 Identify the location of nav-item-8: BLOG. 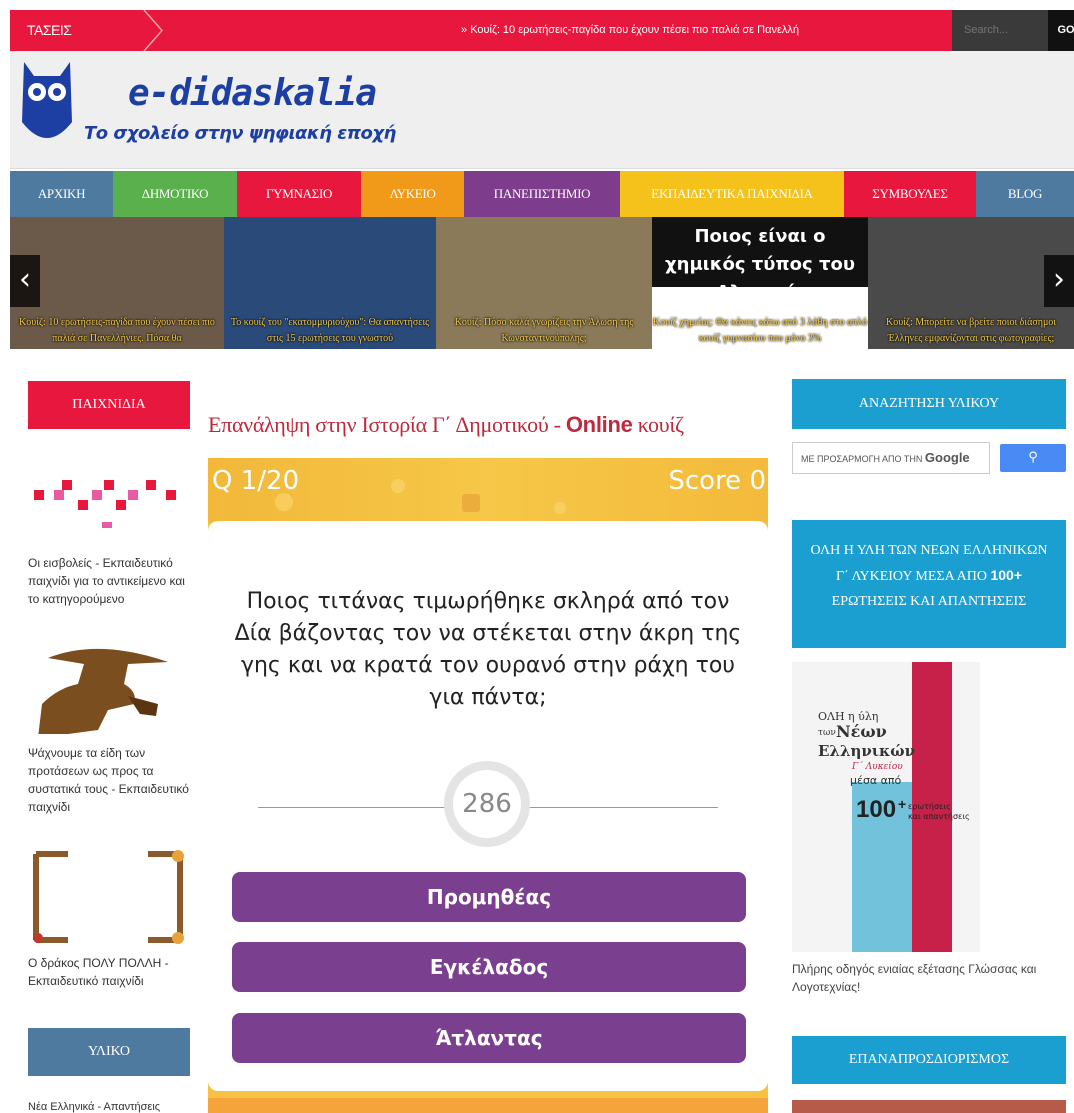
(1025, 194).